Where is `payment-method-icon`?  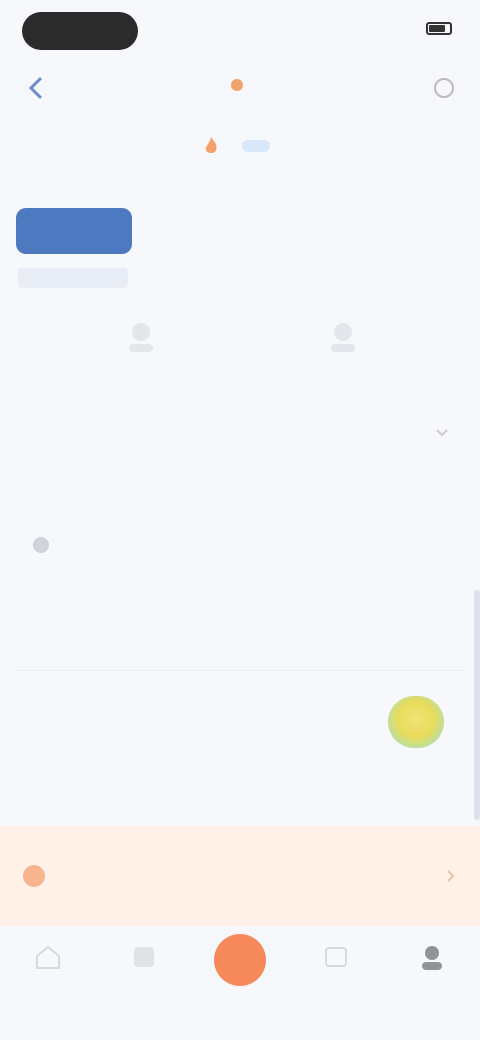
payment-method-icon is located at coordinates (416, 722).